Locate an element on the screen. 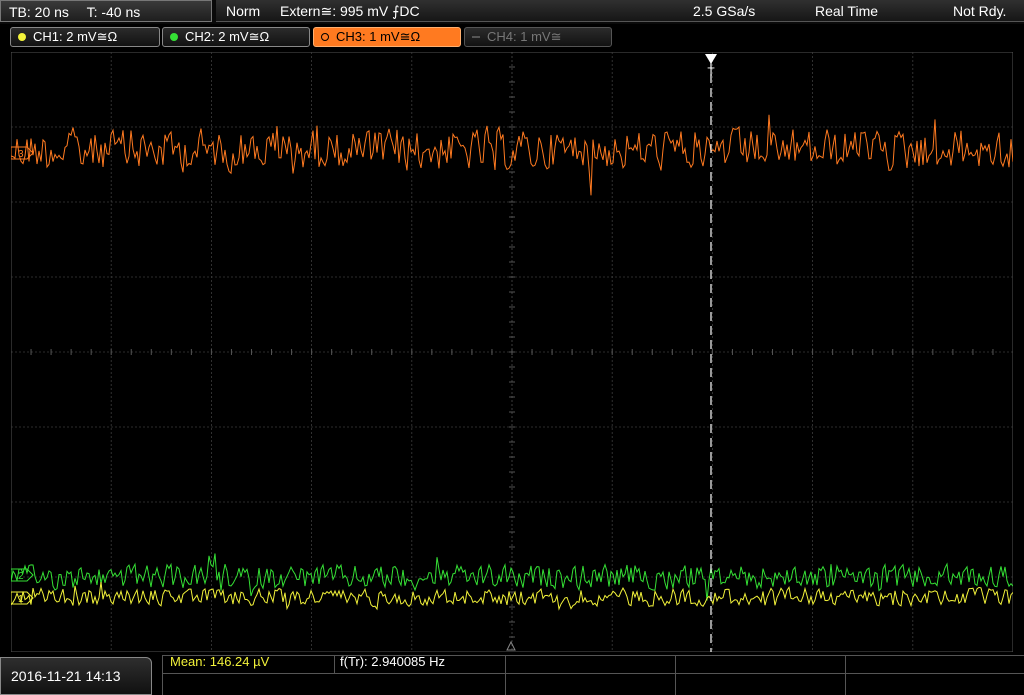 The image size is (1024, 695). trigger-source: Extern≅: 995 mV ⨍DC is located at coordinates (350, 11).